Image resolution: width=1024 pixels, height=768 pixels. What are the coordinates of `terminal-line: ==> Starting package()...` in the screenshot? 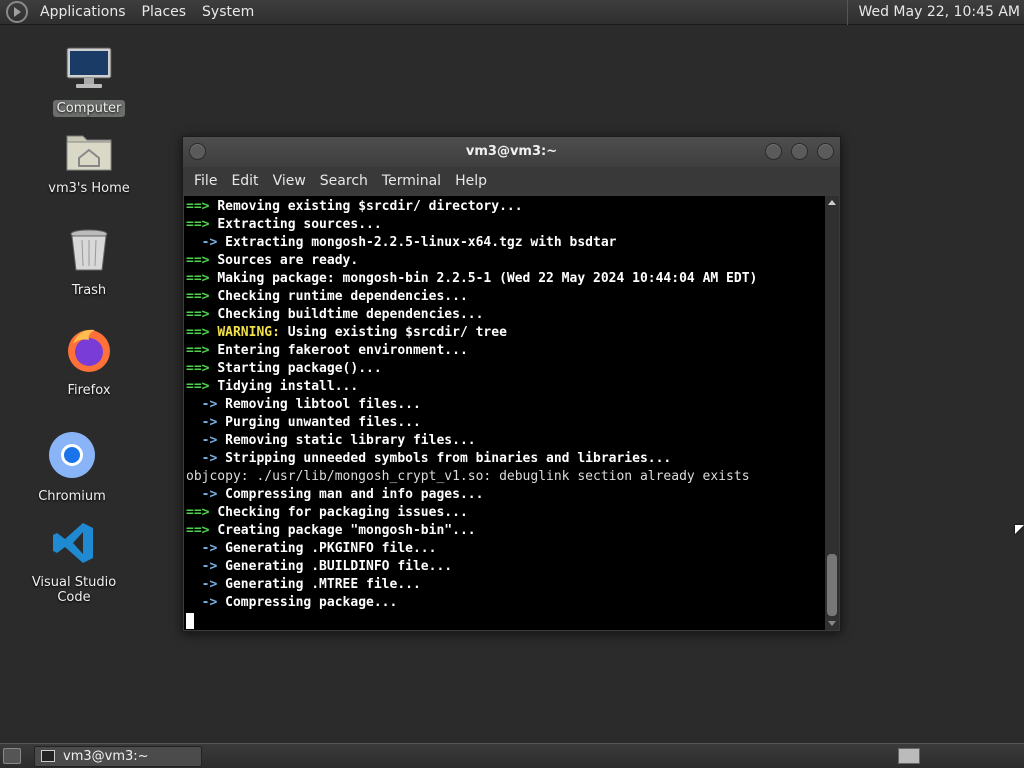 It's located at (505, 369).